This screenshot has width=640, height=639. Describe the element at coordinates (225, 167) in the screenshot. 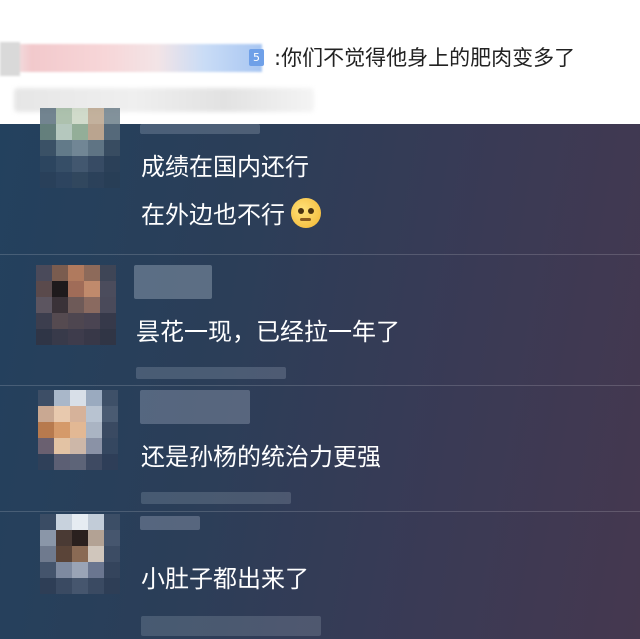

I see `reply-text-line: 成绩在国内还行` at that location.